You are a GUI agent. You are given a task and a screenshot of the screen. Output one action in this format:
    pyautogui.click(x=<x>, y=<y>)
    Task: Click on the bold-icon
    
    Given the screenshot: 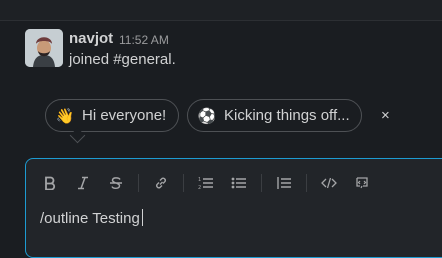 What is the action you would take?
    pyautogui.click(x=50, y=183)
    